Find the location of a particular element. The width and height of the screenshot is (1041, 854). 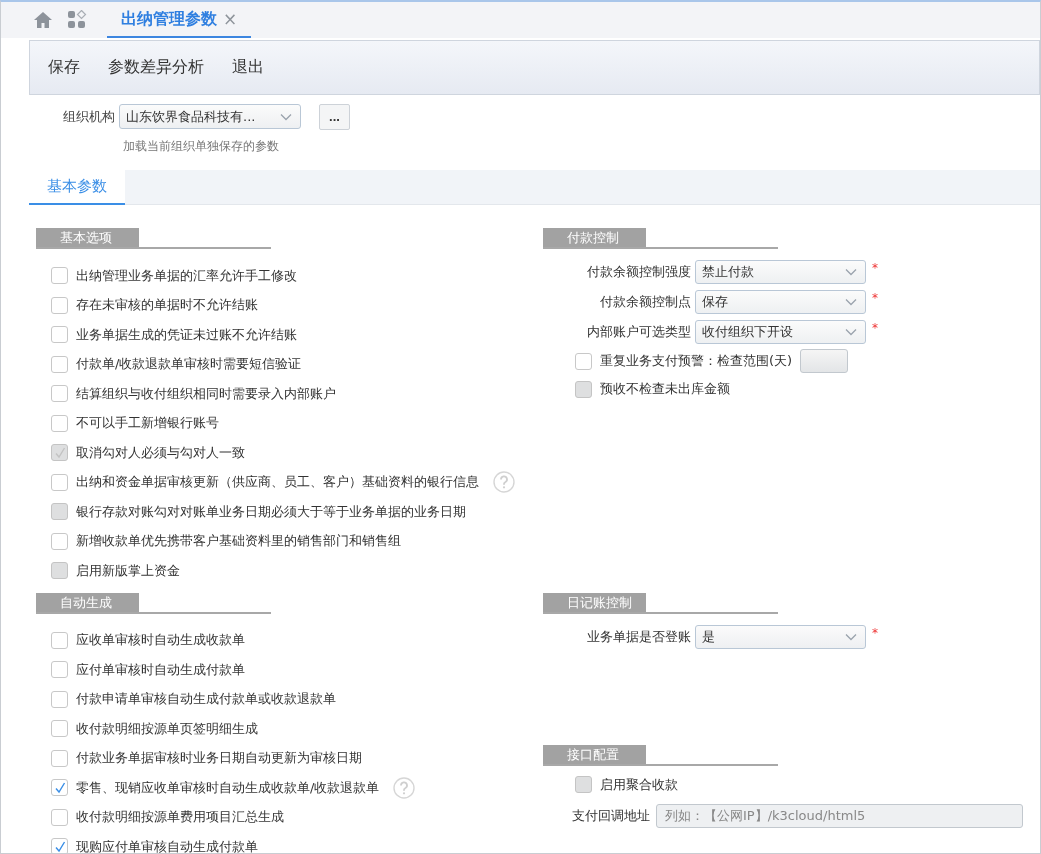

dropdown: 保存 is located at coordinates (780, 302).